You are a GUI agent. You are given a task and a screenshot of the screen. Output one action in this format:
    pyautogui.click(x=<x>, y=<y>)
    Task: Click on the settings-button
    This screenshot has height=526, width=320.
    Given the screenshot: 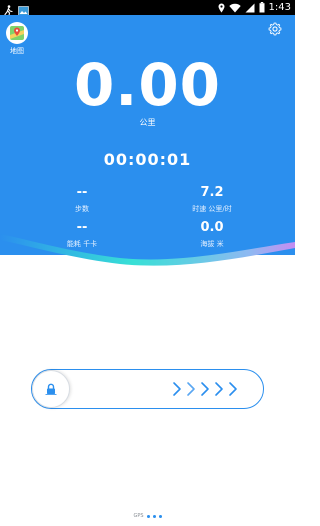 What is the action you would take?
    pyautogui.click(x=277, y=30)
    